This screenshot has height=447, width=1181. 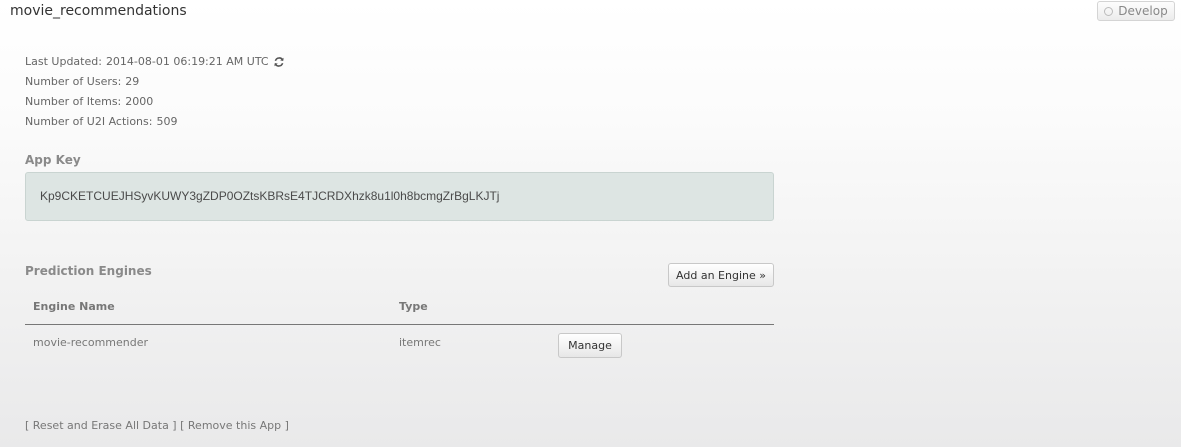 What do you see at coordinates (139, 101) in the screenshot?
I see `items-count-value: 2000` at bounding box center [139, 101].